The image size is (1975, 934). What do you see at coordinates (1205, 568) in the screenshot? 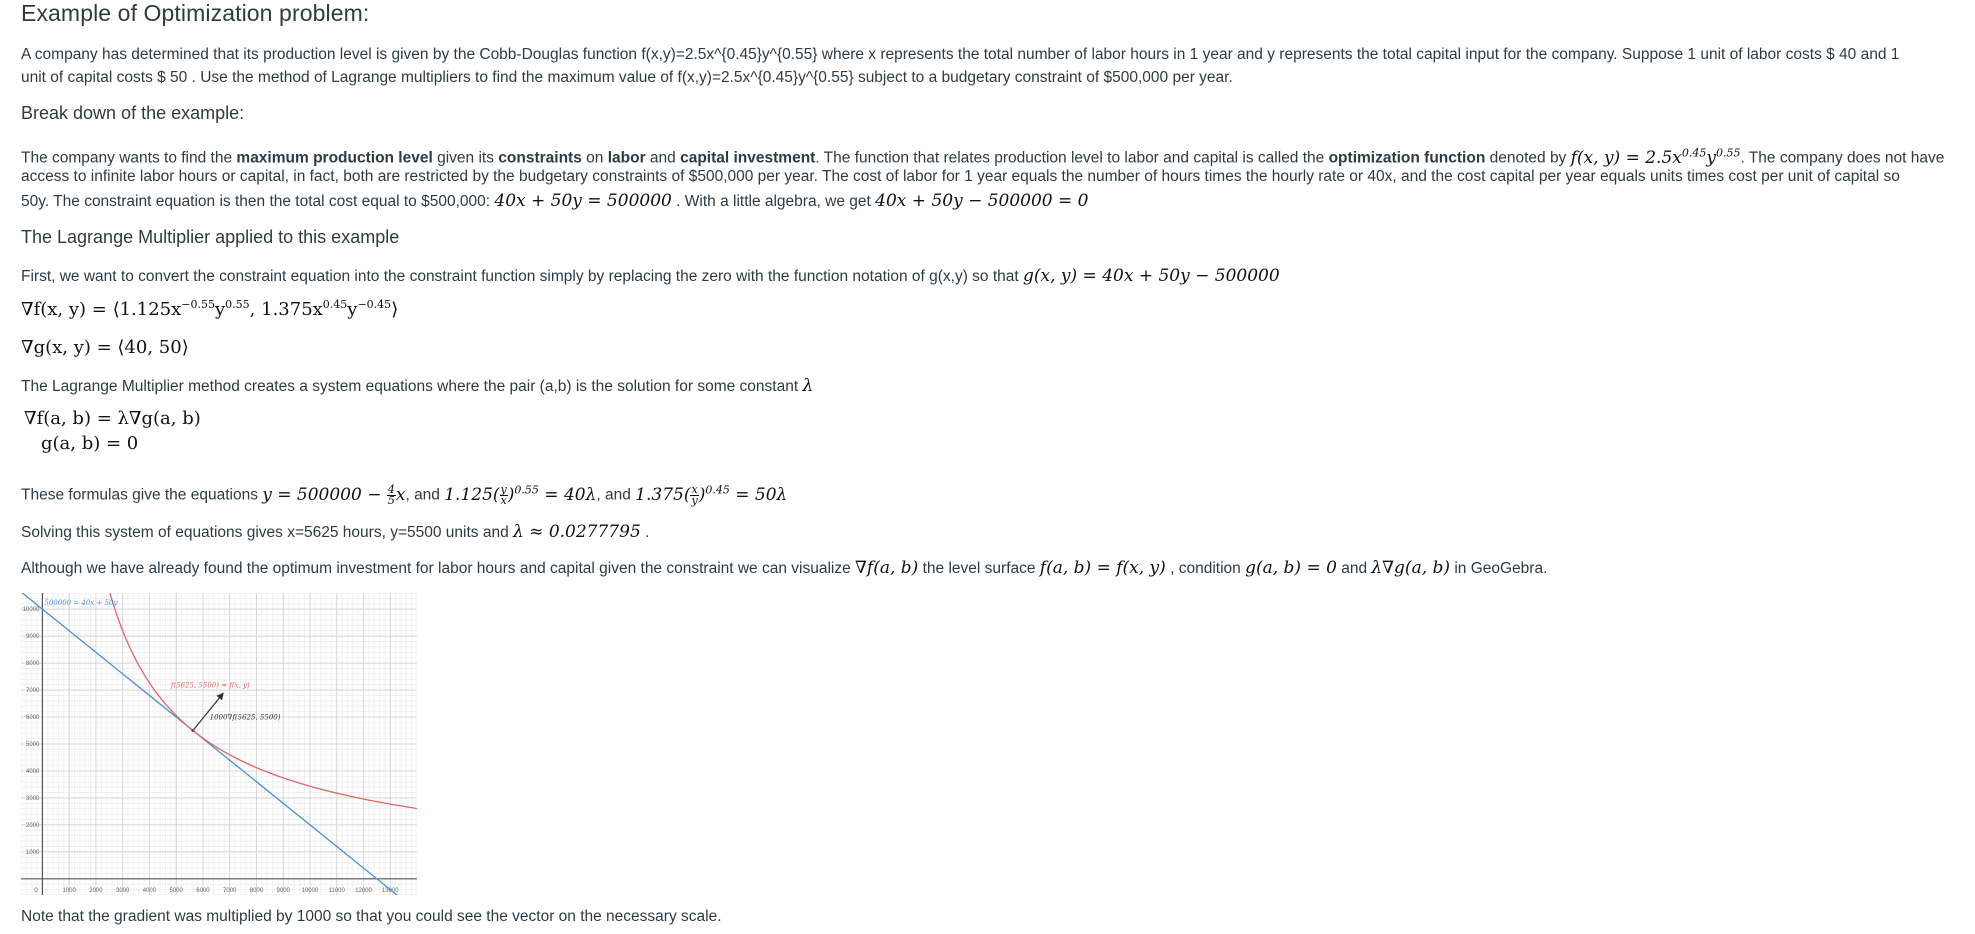
I see `text: , condition` at bounding box center [1205, 568].